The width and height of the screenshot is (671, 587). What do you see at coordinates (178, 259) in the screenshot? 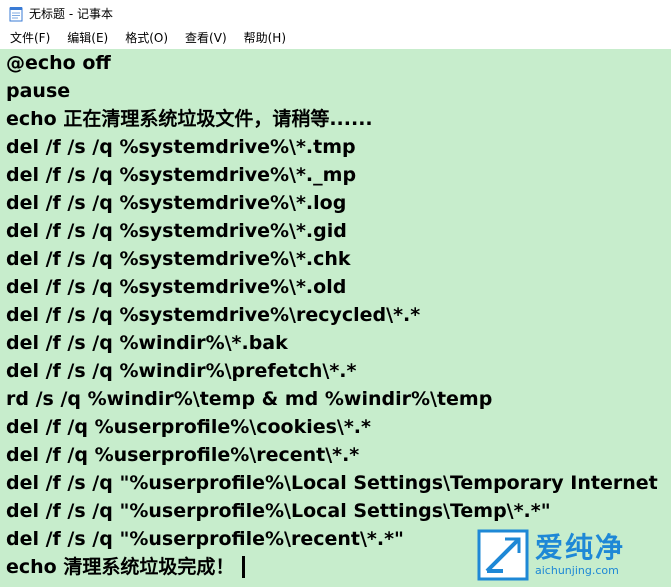
I see `text-line: del /f /s /q %systemdrive%\*.chk` at bounding box center [178, 259].